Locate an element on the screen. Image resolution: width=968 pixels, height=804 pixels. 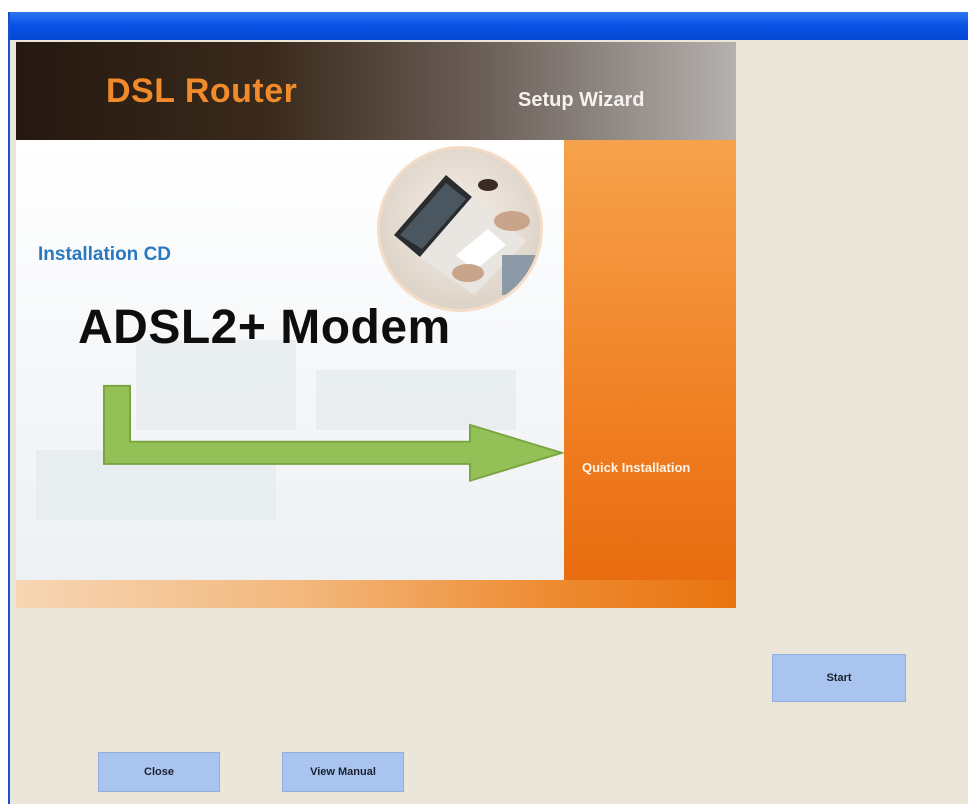
hero-footer-strip is located at coordinates (376, 594).